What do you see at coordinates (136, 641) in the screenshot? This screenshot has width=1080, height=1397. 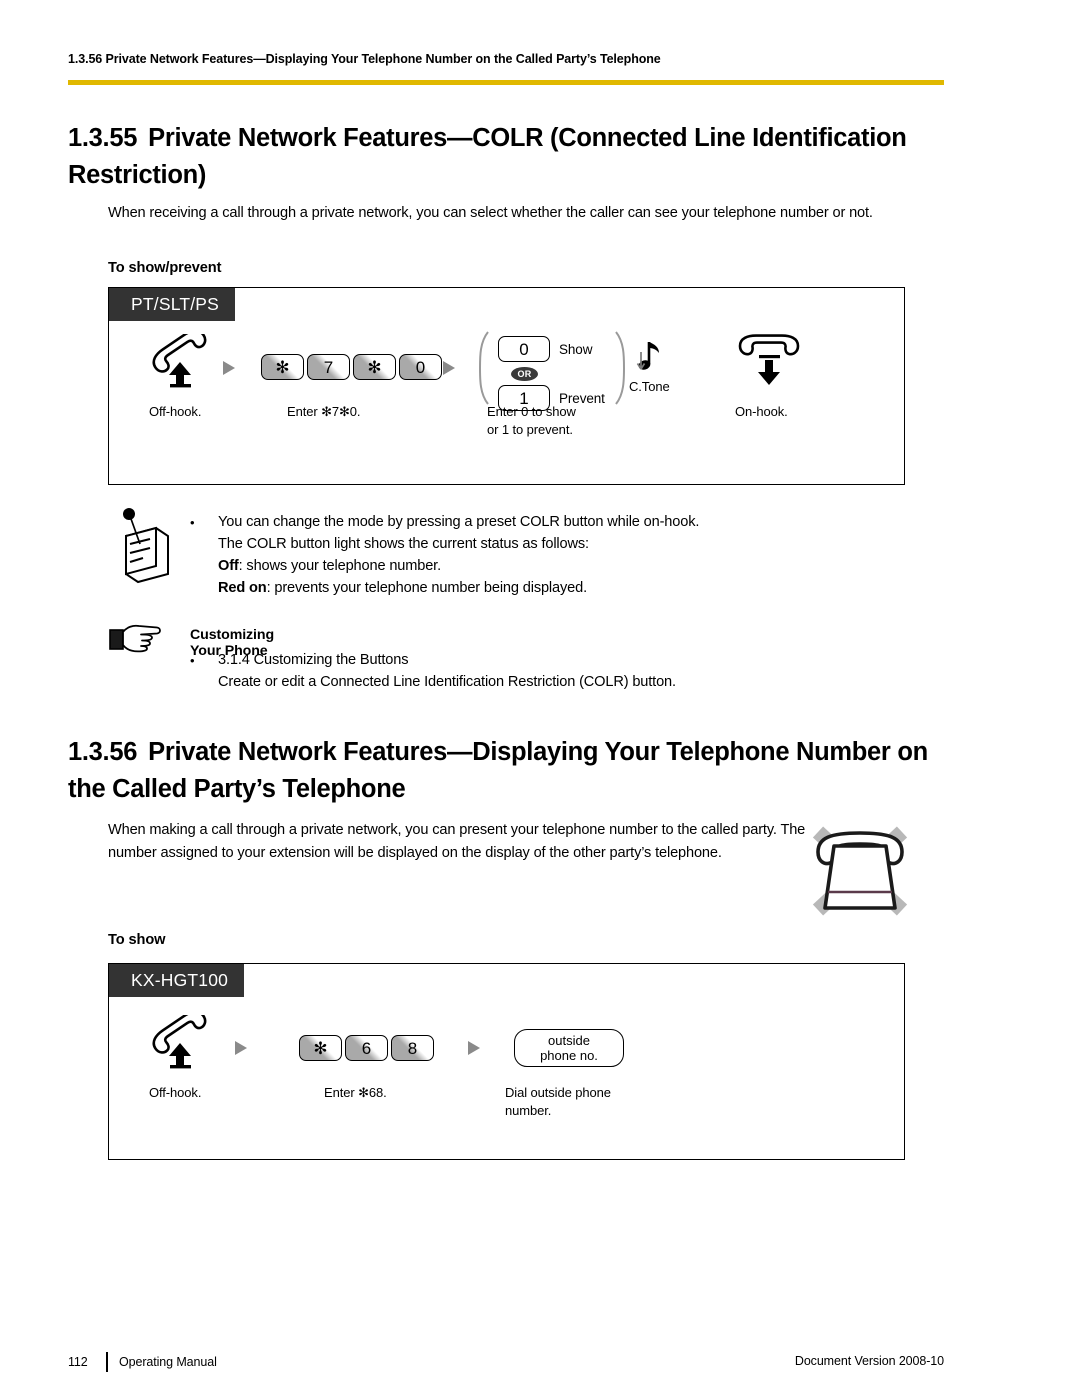 I see `pointing-hand-icon` at bounding box center [136, 641].